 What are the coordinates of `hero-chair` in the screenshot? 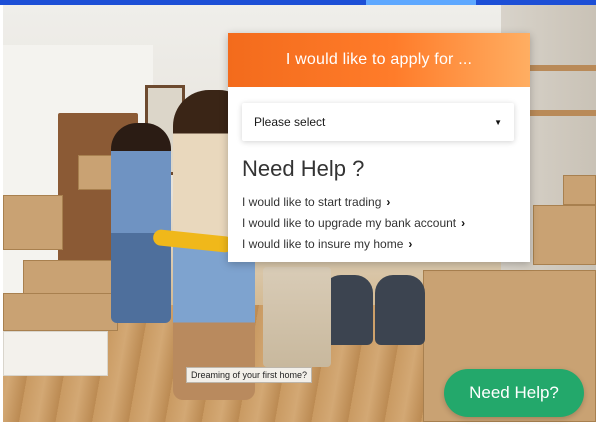 It's located at (400, 310).